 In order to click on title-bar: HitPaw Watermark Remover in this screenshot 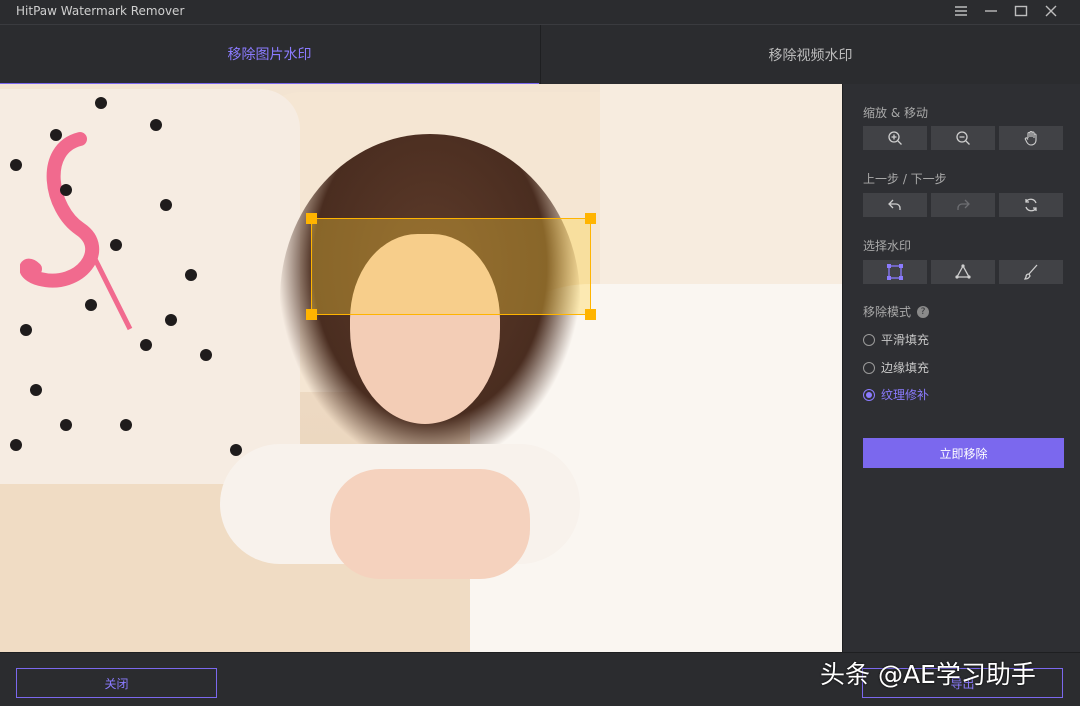, I will do `click(540, 12)`.